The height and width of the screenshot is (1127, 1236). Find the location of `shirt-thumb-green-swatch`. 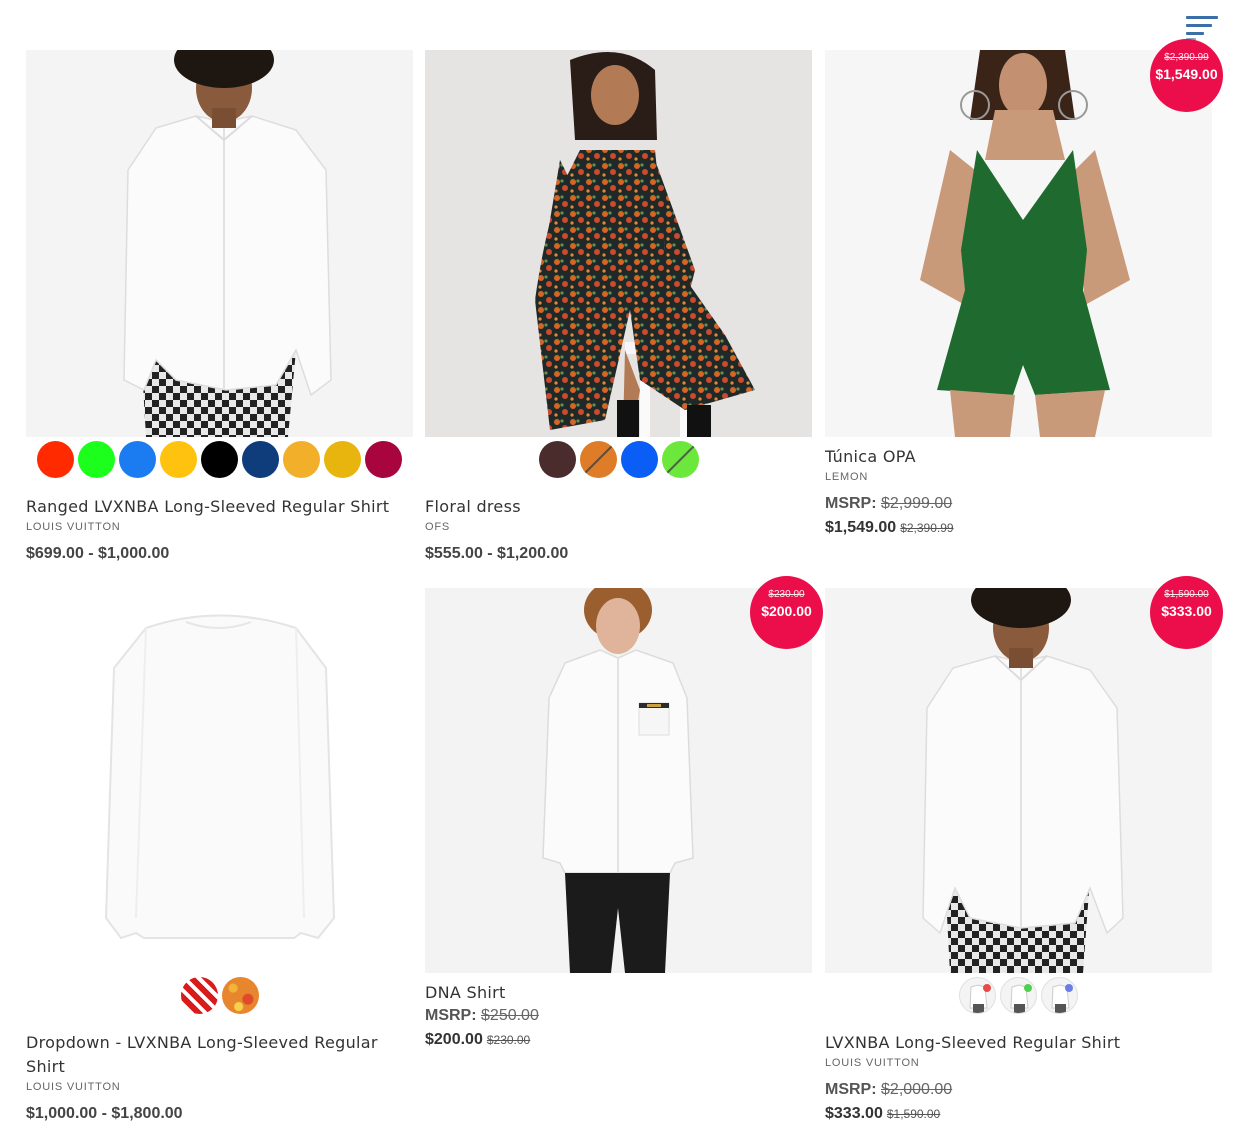

shirt-thumb-green-swatch is located at coordinates (1018, 995).